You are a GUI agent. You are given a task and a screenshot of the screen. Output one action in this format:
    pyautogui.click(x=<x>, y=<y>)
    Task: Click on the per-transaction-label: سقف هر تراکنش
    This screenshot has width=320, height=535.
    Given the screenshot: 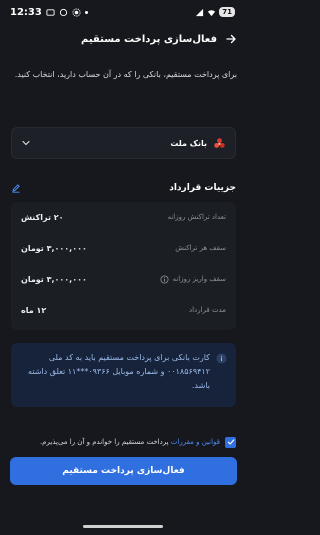 What is the action you would take?
    pyautogui.click(x=200, y=248)
    